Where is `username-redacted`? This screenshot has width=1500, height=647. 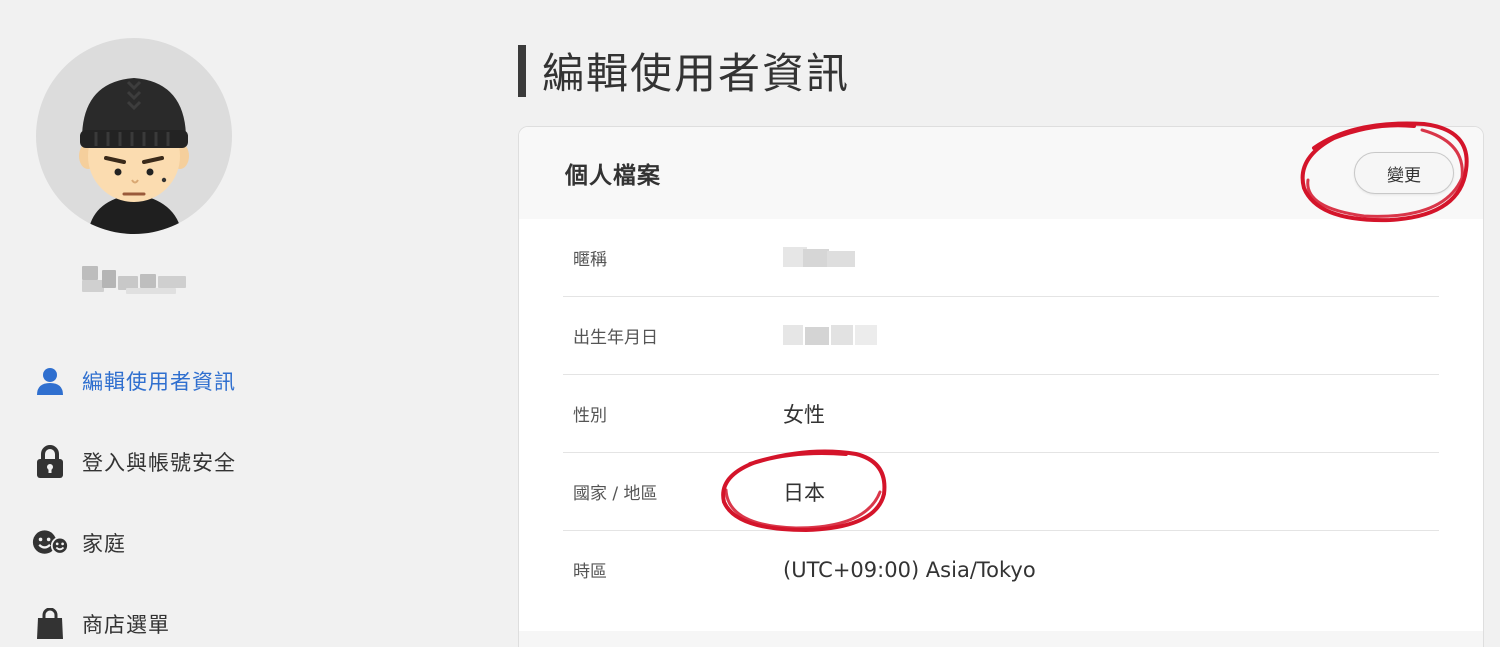
username-redacted is located at coordinates (134, 280).